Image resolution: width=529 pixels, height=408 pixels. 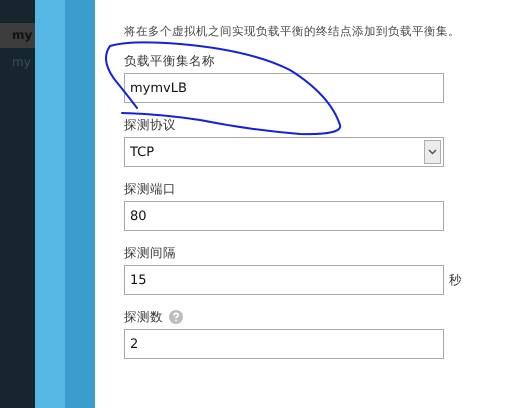 What do you see at coordinates (284, 280) in the screenshot?
I see `input-field: 15` at bounding box center [284, 280].